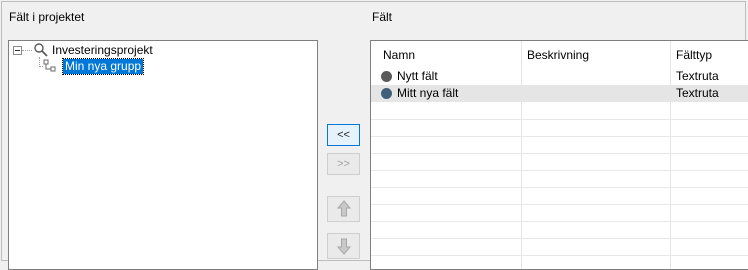  I want to click on projektfalt-header: Fält i projektet, so click(47, 17).